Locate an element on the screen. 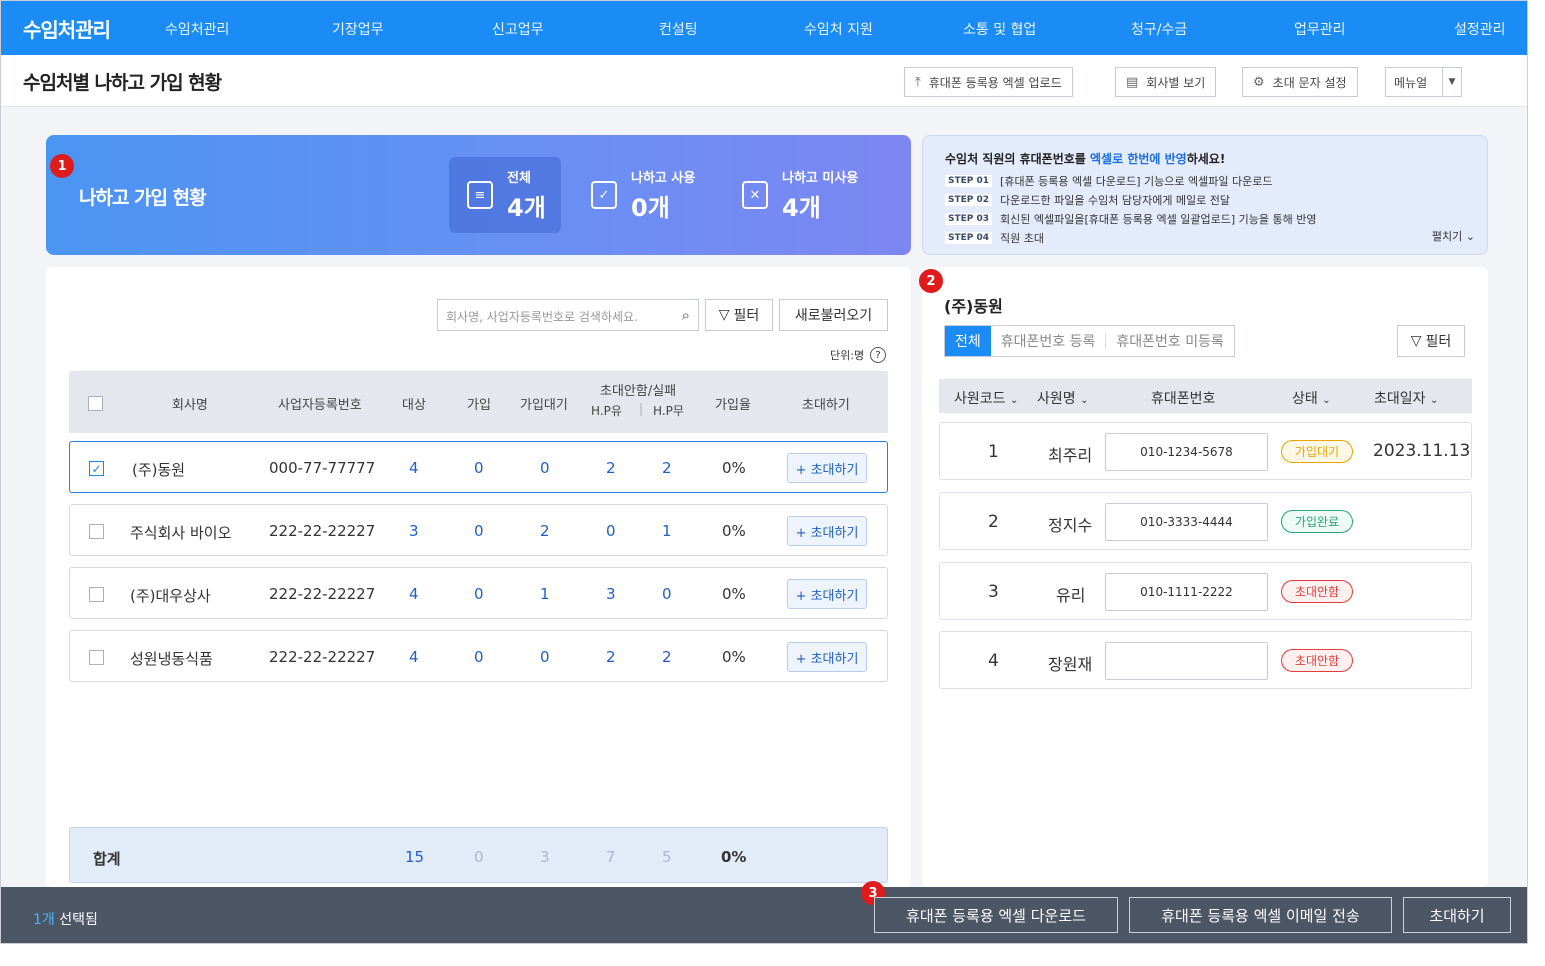 This screenshot has height=966, width=1545. col-target: 대상 is located at coordinates (414, 405).